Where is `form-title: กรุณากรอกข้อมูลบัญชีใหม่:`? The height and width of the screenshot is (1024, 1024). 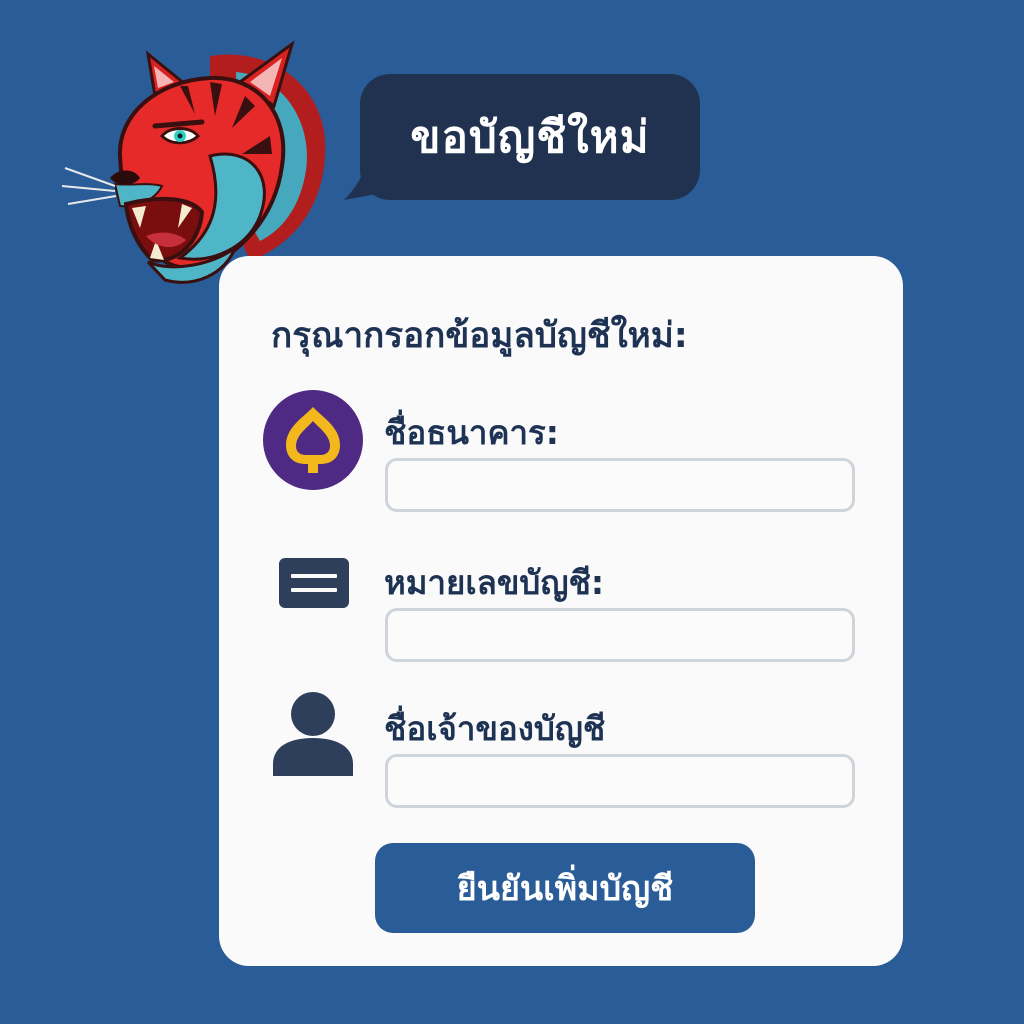
form-title: กรุณากรอกข้อมูลบัญชีใหม่: is located at coordinates (479, 336).